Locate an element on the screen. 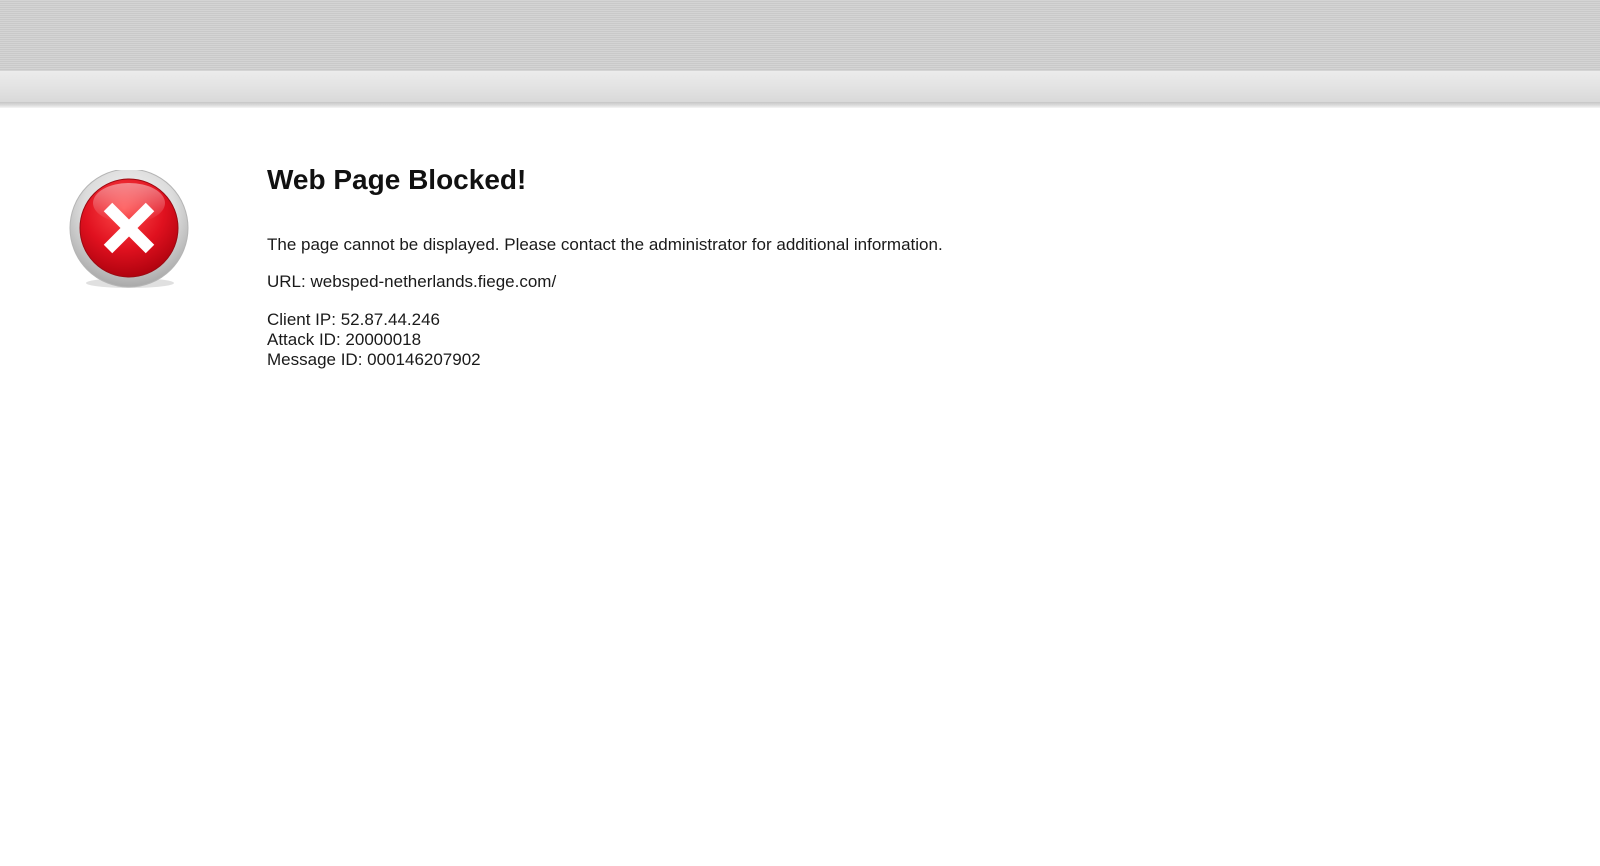 This screenshot has height=866, width=1600. message-id-label: Message ID: is located at coordinates (315, 359).